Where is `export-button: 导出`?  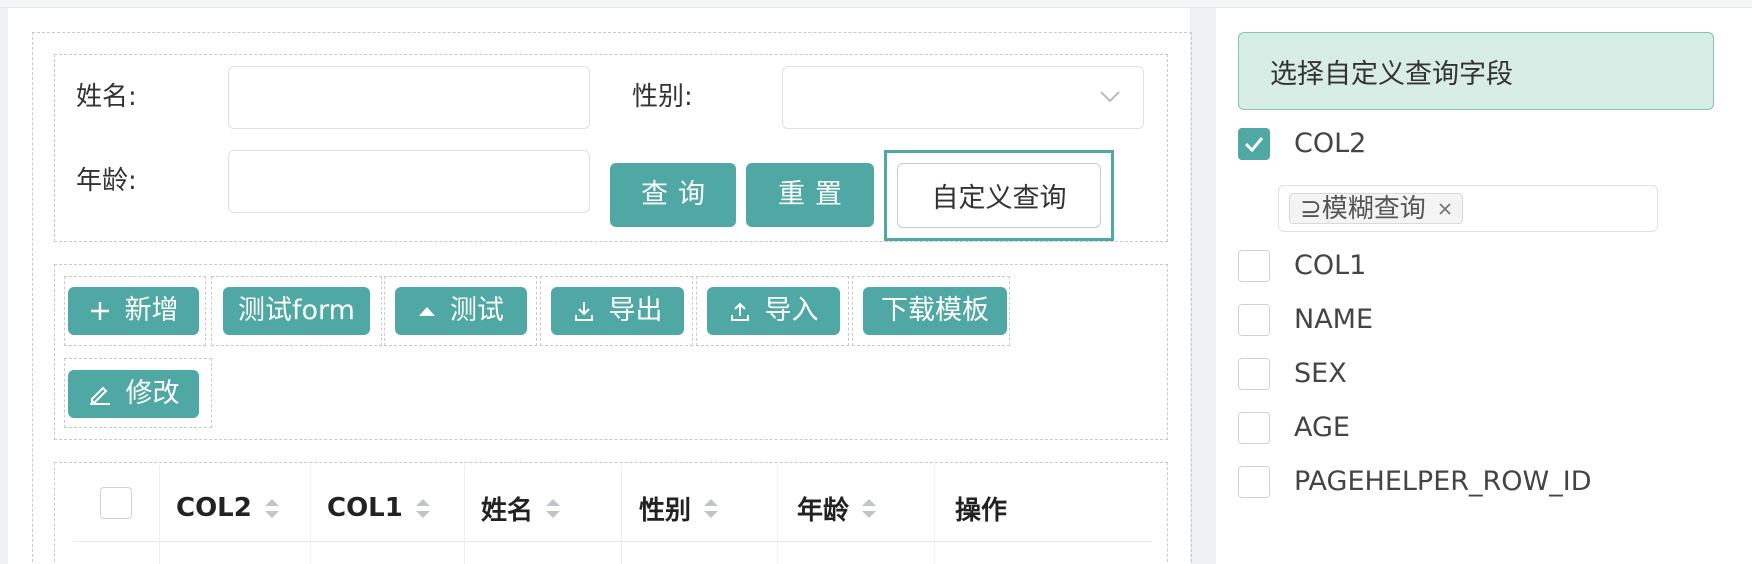 export-button: 导出 is located at coordinates (617, 311).